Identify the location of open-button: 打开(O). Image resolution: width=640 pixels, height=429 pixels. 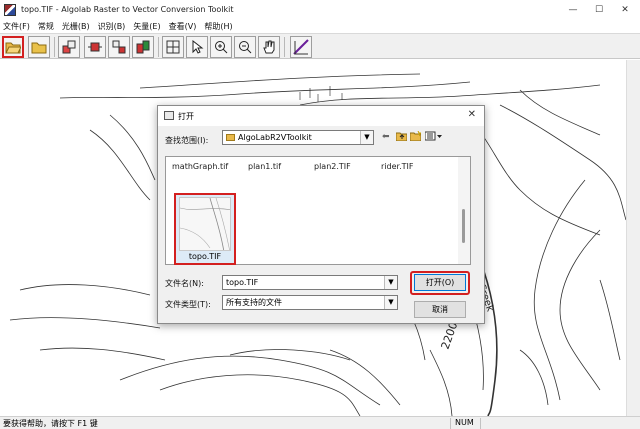
(440, 282).